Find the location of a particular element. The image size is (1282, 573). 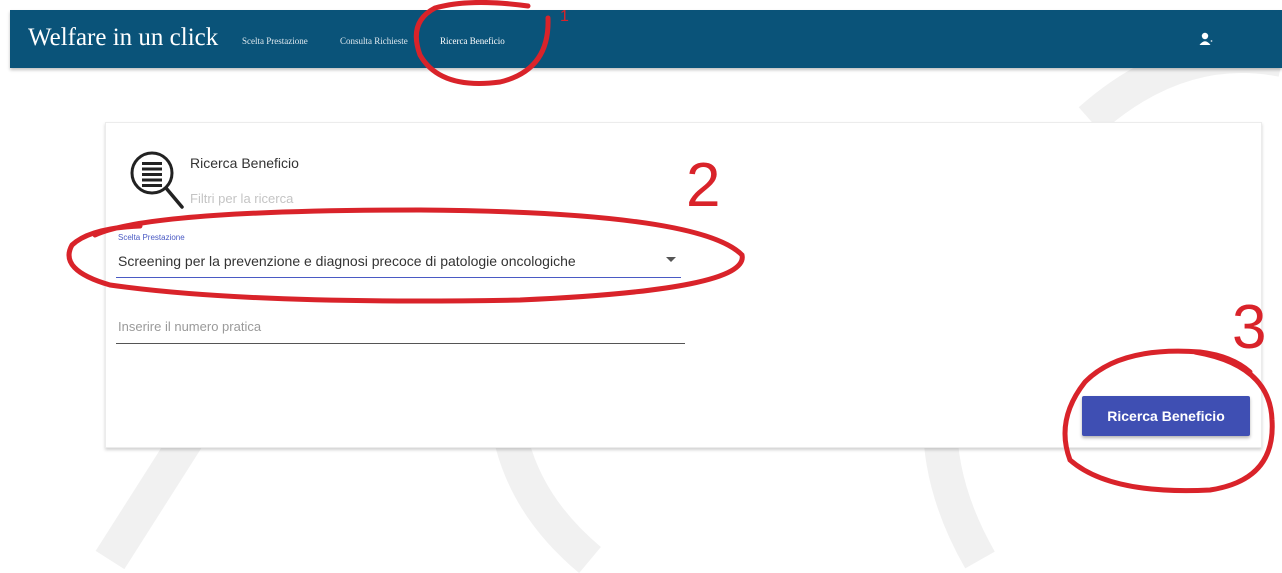

user-icon is located at coordinates (1205, 39).